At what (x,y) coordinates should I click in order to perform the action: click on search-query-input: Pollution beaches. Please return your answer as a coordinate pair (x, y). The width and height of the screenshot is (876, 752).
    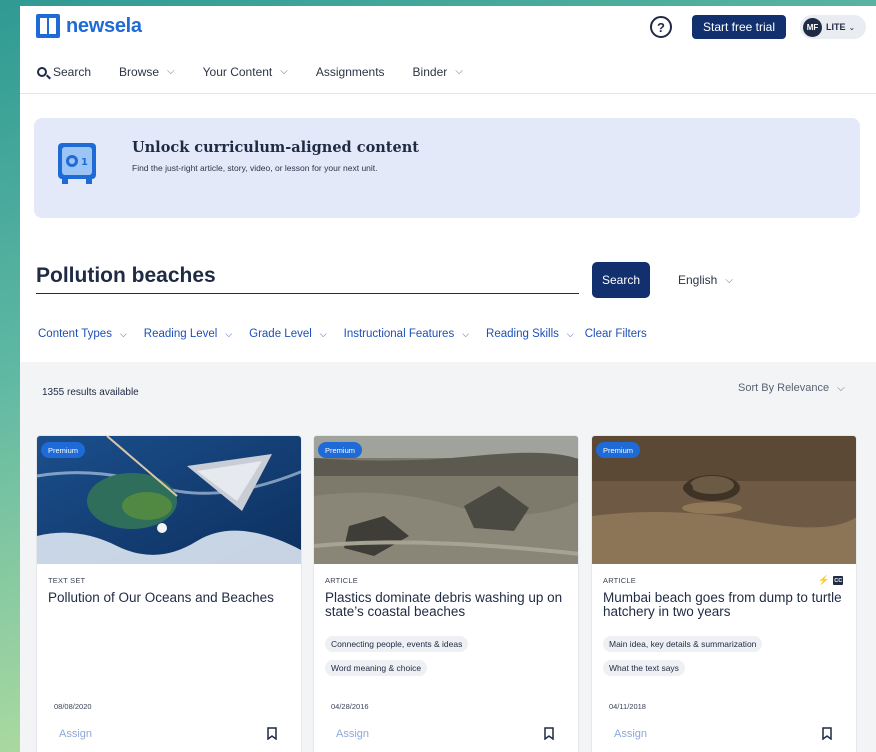
    Looking at the image, I should click on (307, 279).